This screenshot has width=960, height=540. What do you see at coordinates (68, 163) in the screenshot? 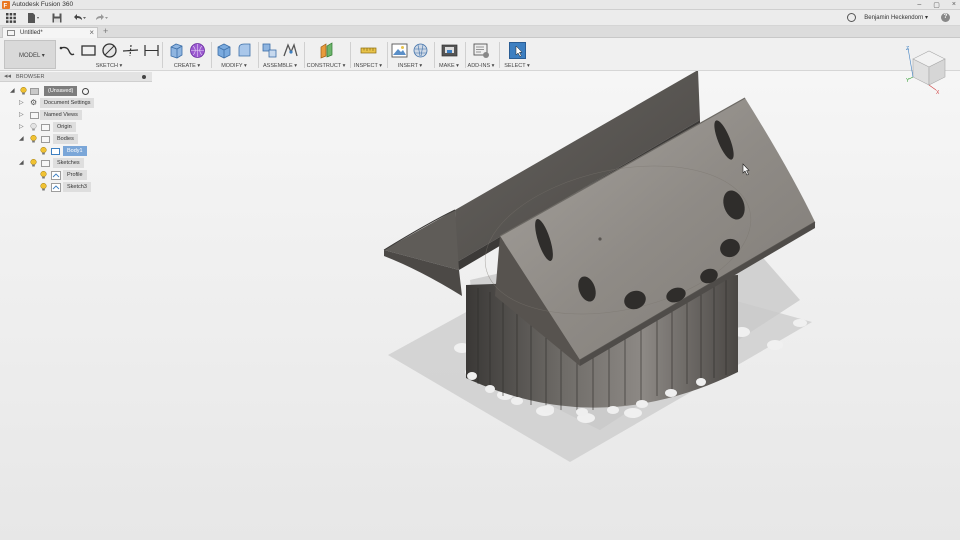
I see `tree-label-sketches: Sketches` at bounding box center [68, 163].